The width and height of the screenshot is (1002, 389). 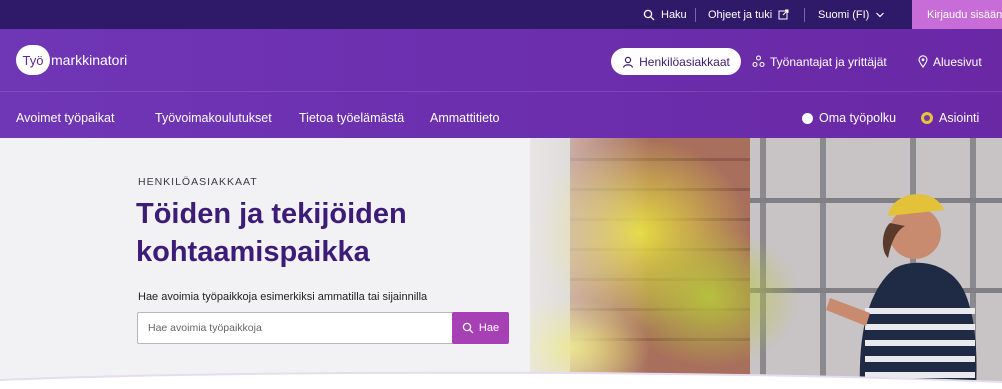 What do you see at coordinates (628, 62) in the screenshot?
I see `user-icon` at bounding box center [628, 62].